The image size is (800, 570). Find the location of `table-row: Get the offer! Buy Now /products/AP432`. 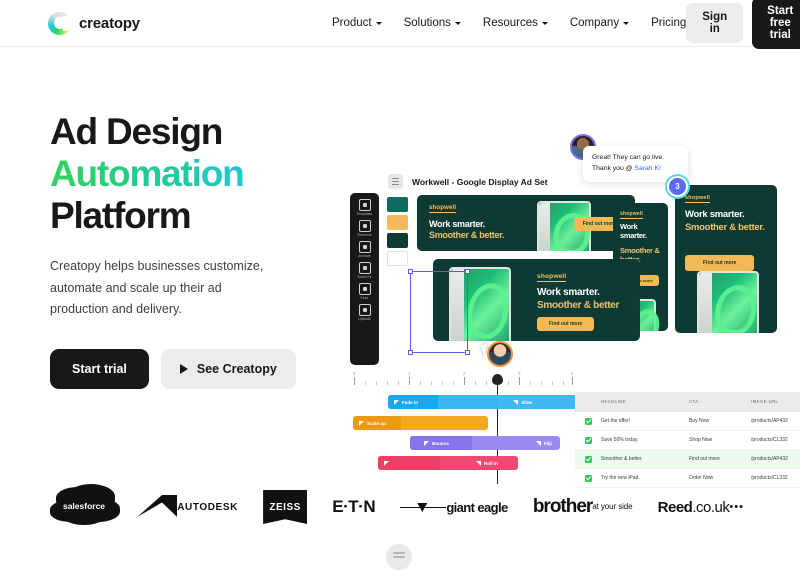

table-row: Get the offer! Buy Now /products/AP432 is located at coordinates (687, 421).